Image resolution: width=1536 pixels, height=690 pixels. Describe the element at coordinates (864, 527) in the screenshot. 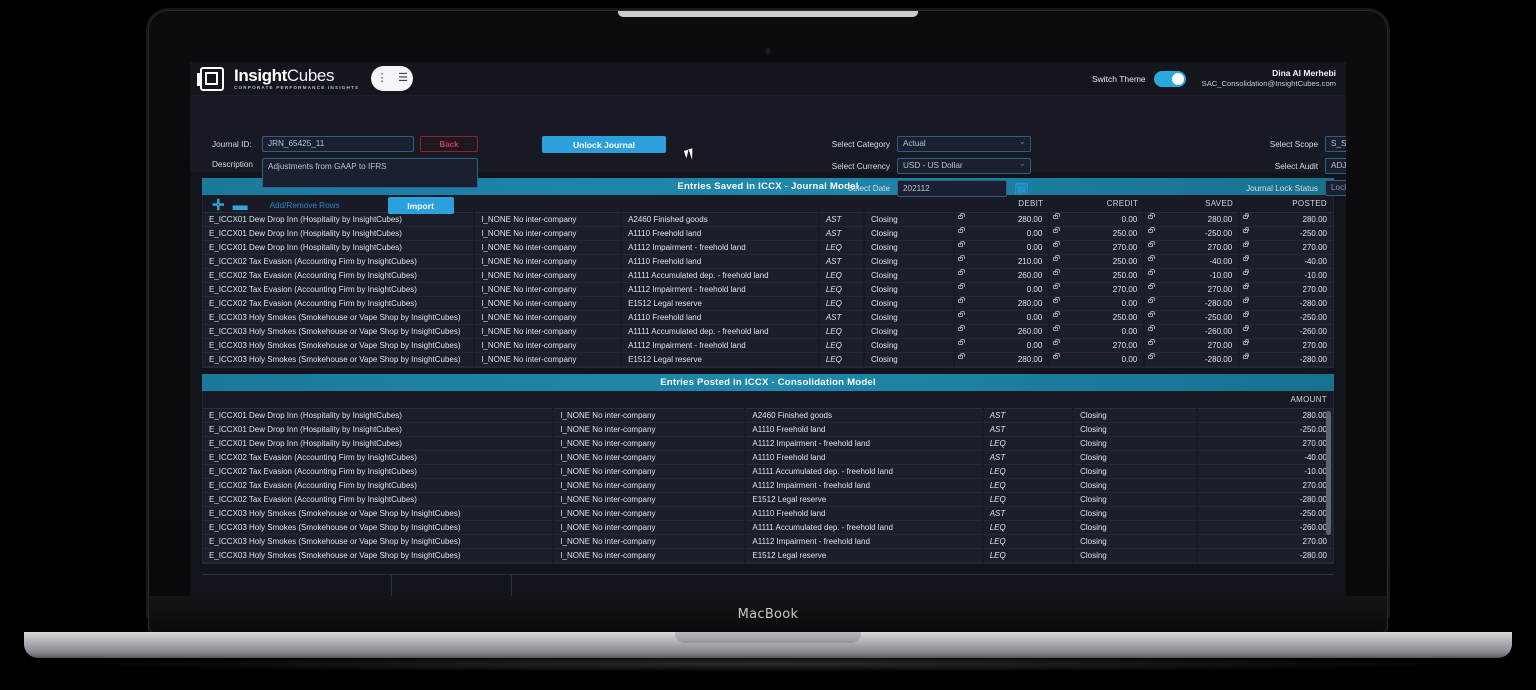

I see `table-cell: A1111 Accumulated dep. - freehold land` at that location.